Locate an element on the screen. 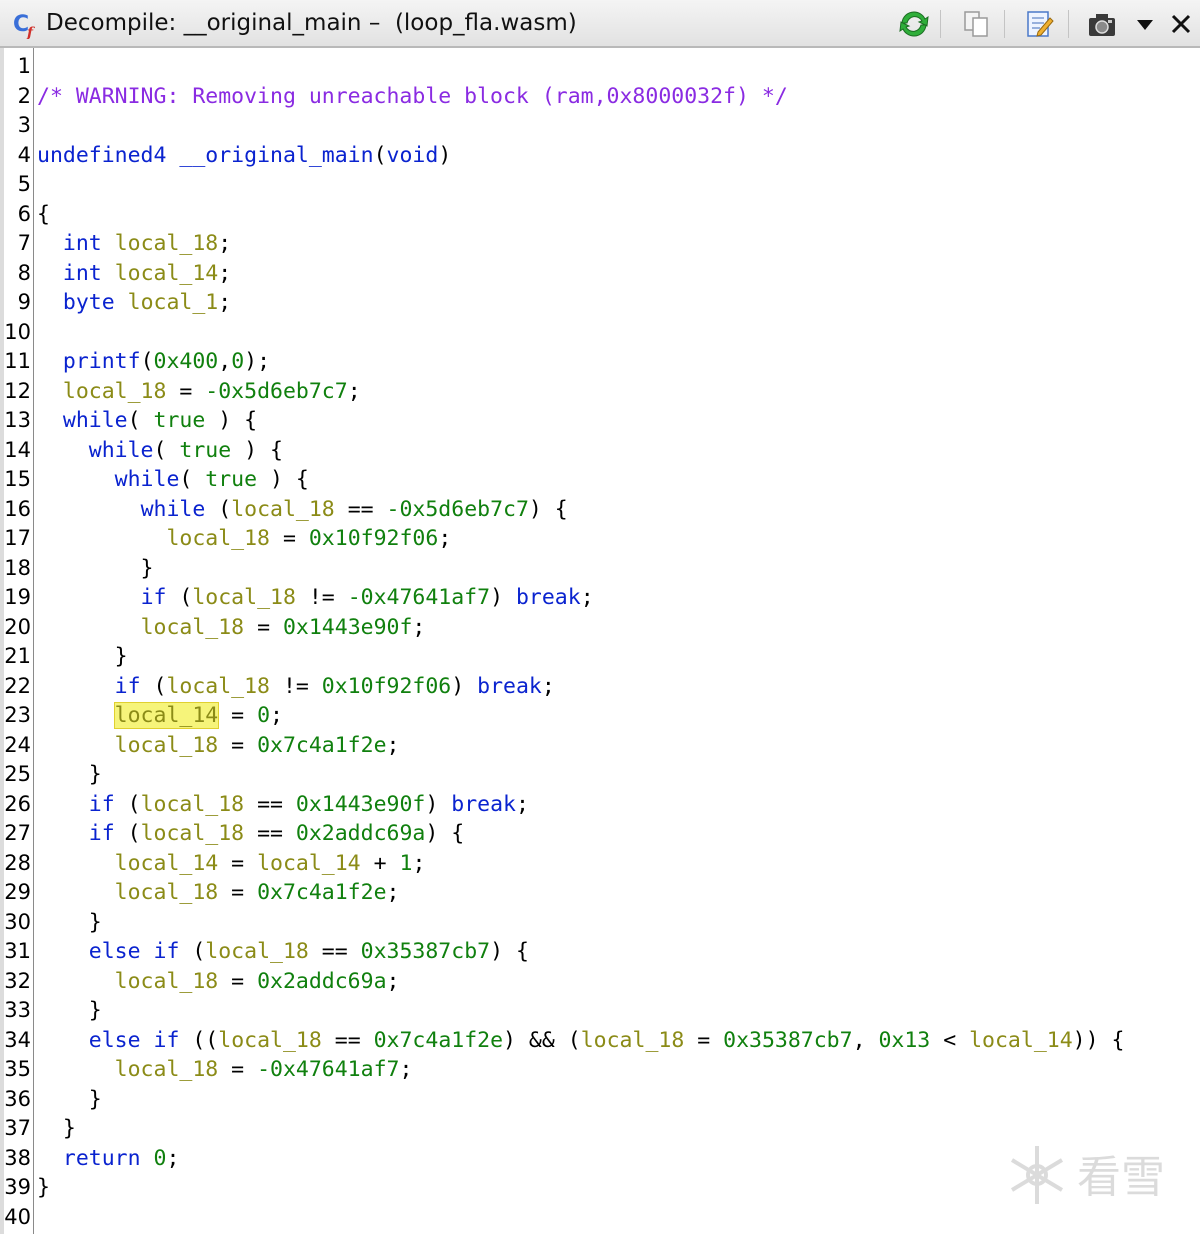  copy-button is located at coordinates (976, 24).